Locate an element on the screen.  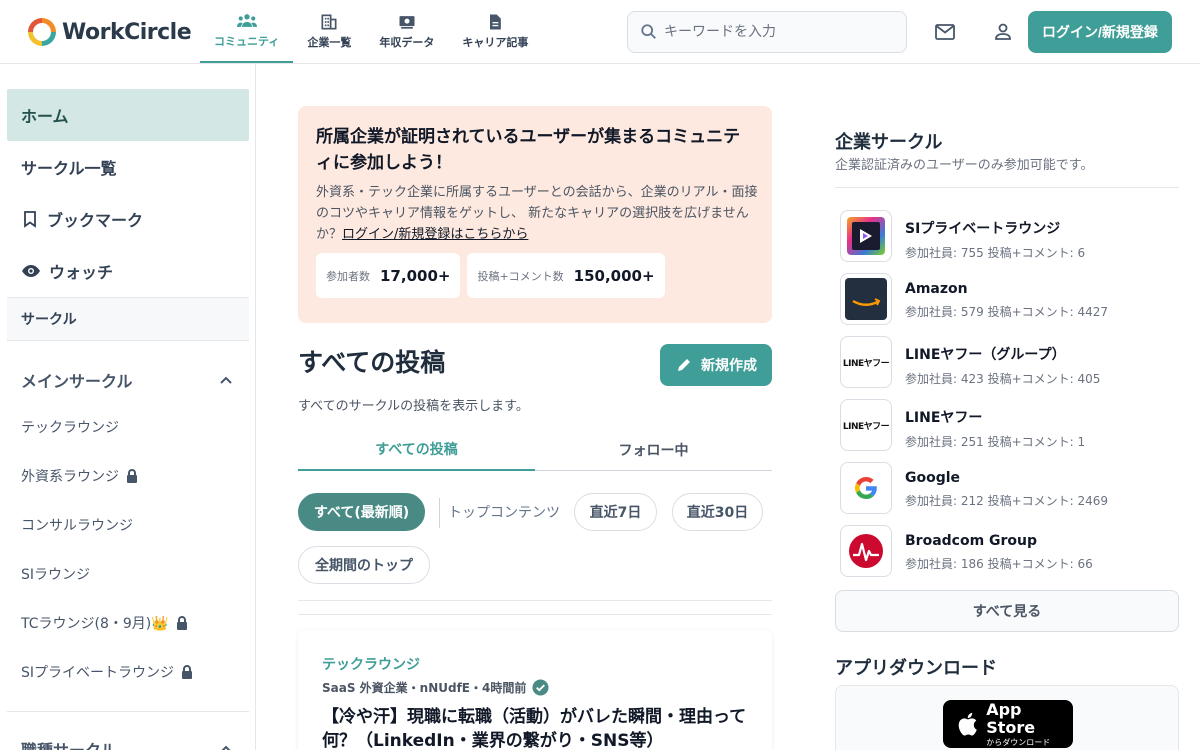
main-nav: コミュニティ 企業一覧 年収データ キャリア記事 is located at coordinates (371, 32).